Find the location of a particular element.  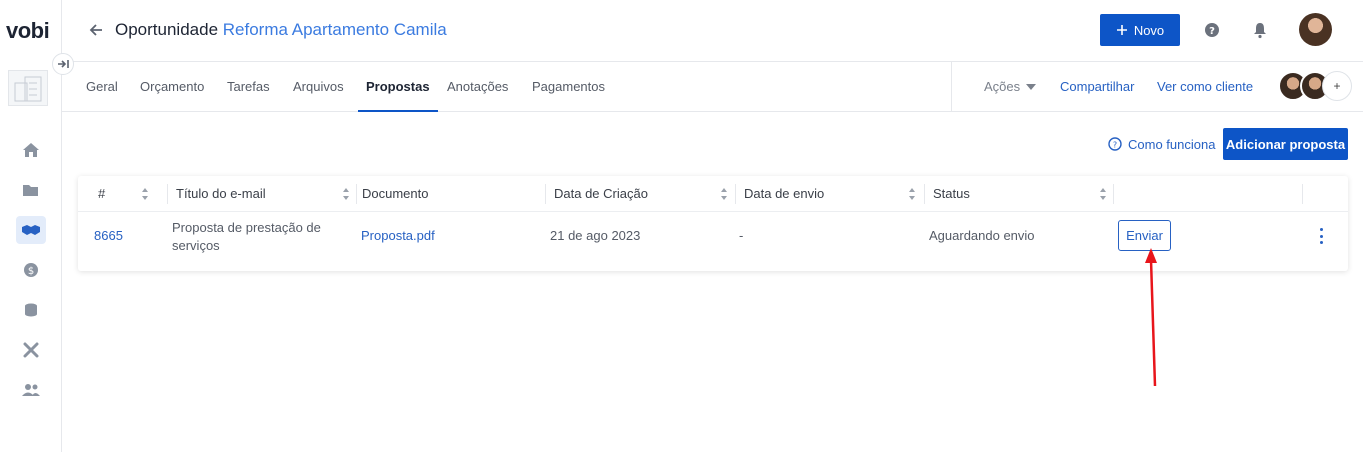

sidebar-item-users is located at coordinates (31, 390).